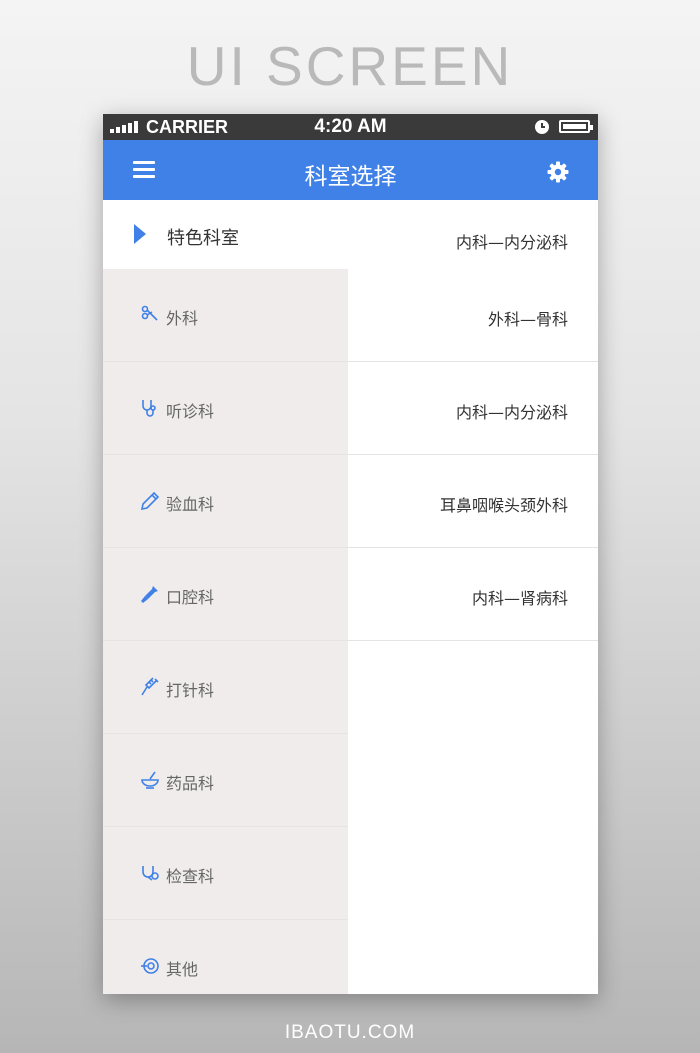 This screenshot has height=1053, width=700. What do you see at coordinates (503, 505) in the screenshot?
I see `sub-department-label: 耳鼻咽喉头颈外科` at bounding box center [503, 505].